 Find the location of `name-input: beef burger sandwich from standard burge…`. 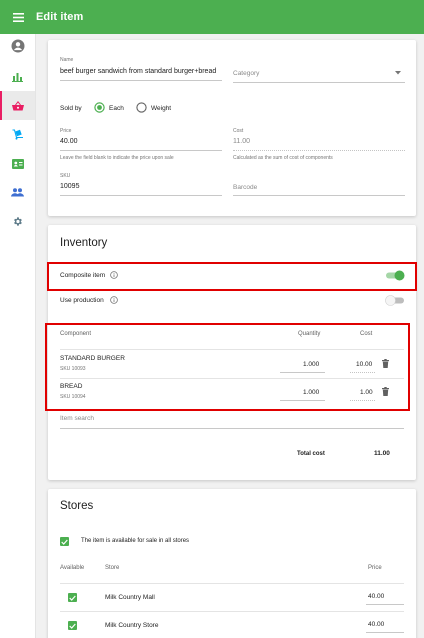

name-input: beef burger sandwich from standard burge… is located at coordinates (138, 71).